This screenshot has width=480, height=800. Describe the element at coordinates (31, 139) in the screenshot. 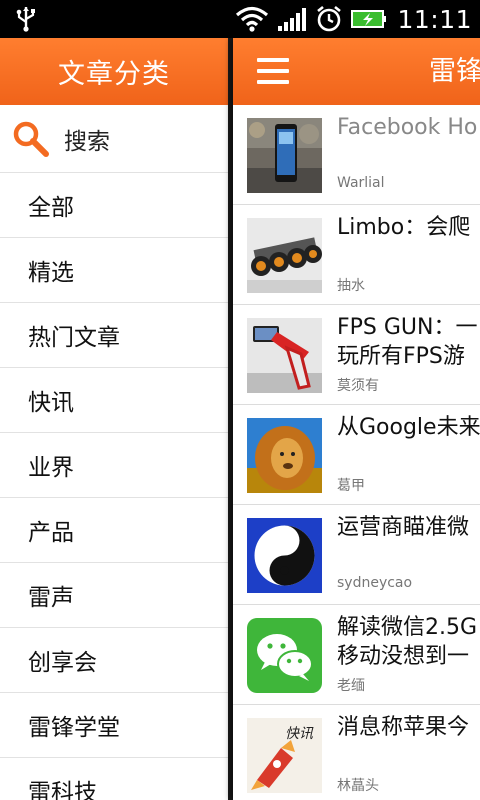

I see `search-icon` at that location.